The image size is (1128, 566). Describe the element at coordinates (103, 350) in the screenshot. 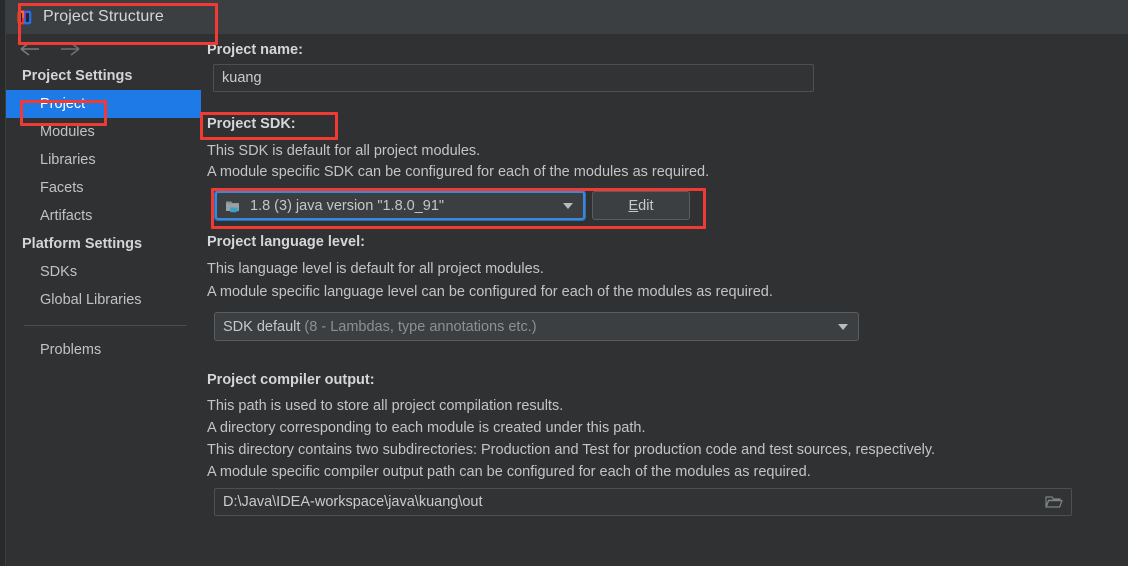

I see `sidebar-item-problems: Problems` at that location.